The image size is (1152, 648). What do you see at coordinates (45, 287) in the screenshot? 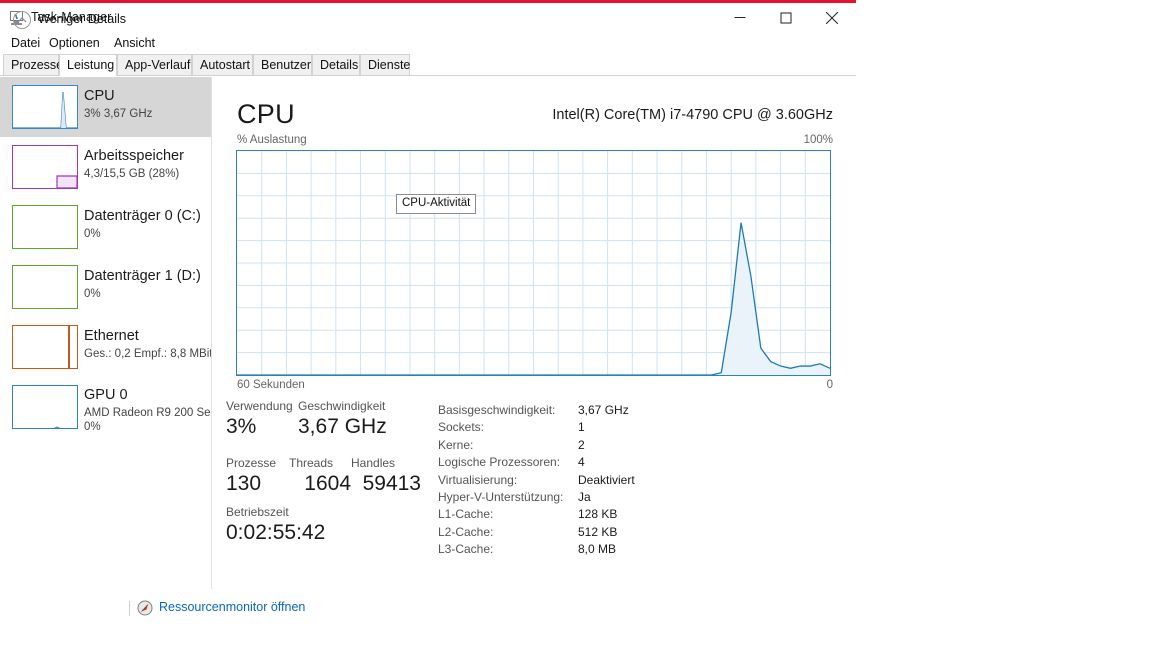
I see `sidebar-thumbnail-disk1` at bounding box center [45, 287].